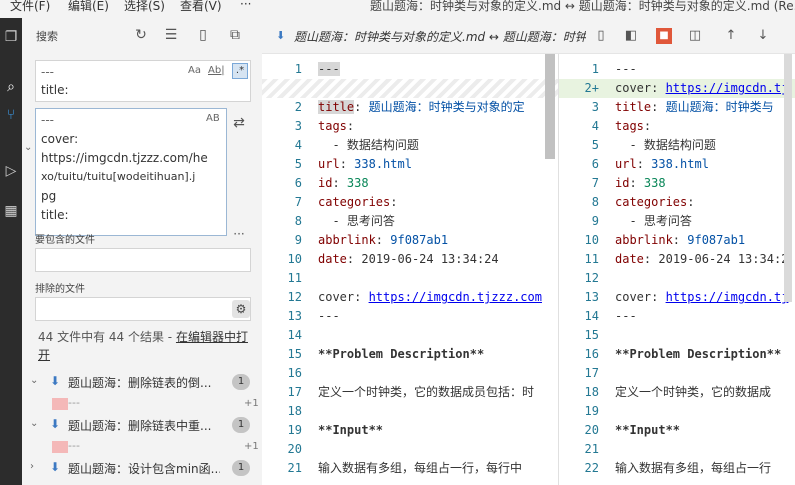  I want to click on previous-change-icon: ↑, so click(731, 36).